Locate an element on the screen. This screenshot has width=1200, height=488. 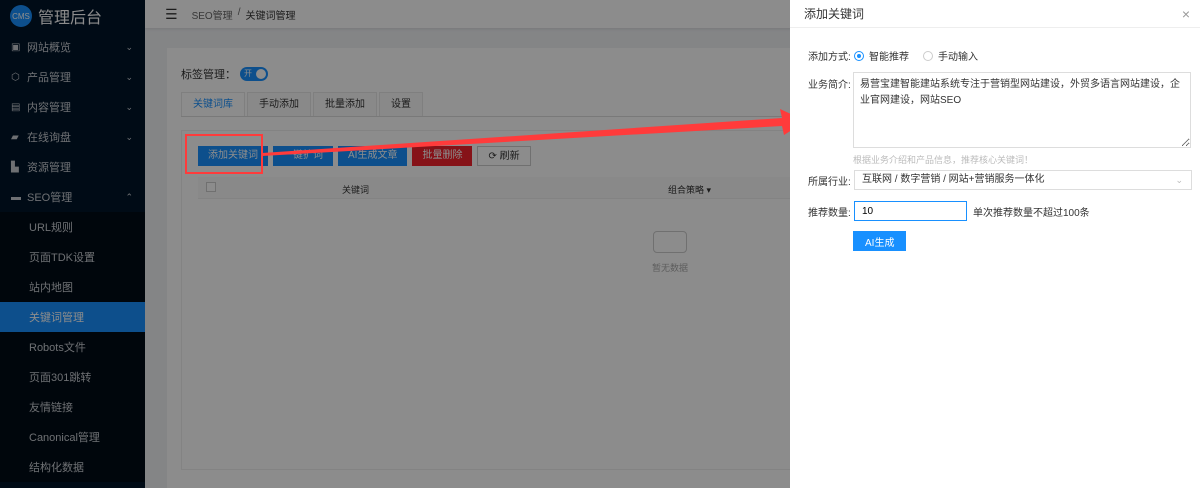
radio-manual: 手动输入 is located at coordinates (950, 55).